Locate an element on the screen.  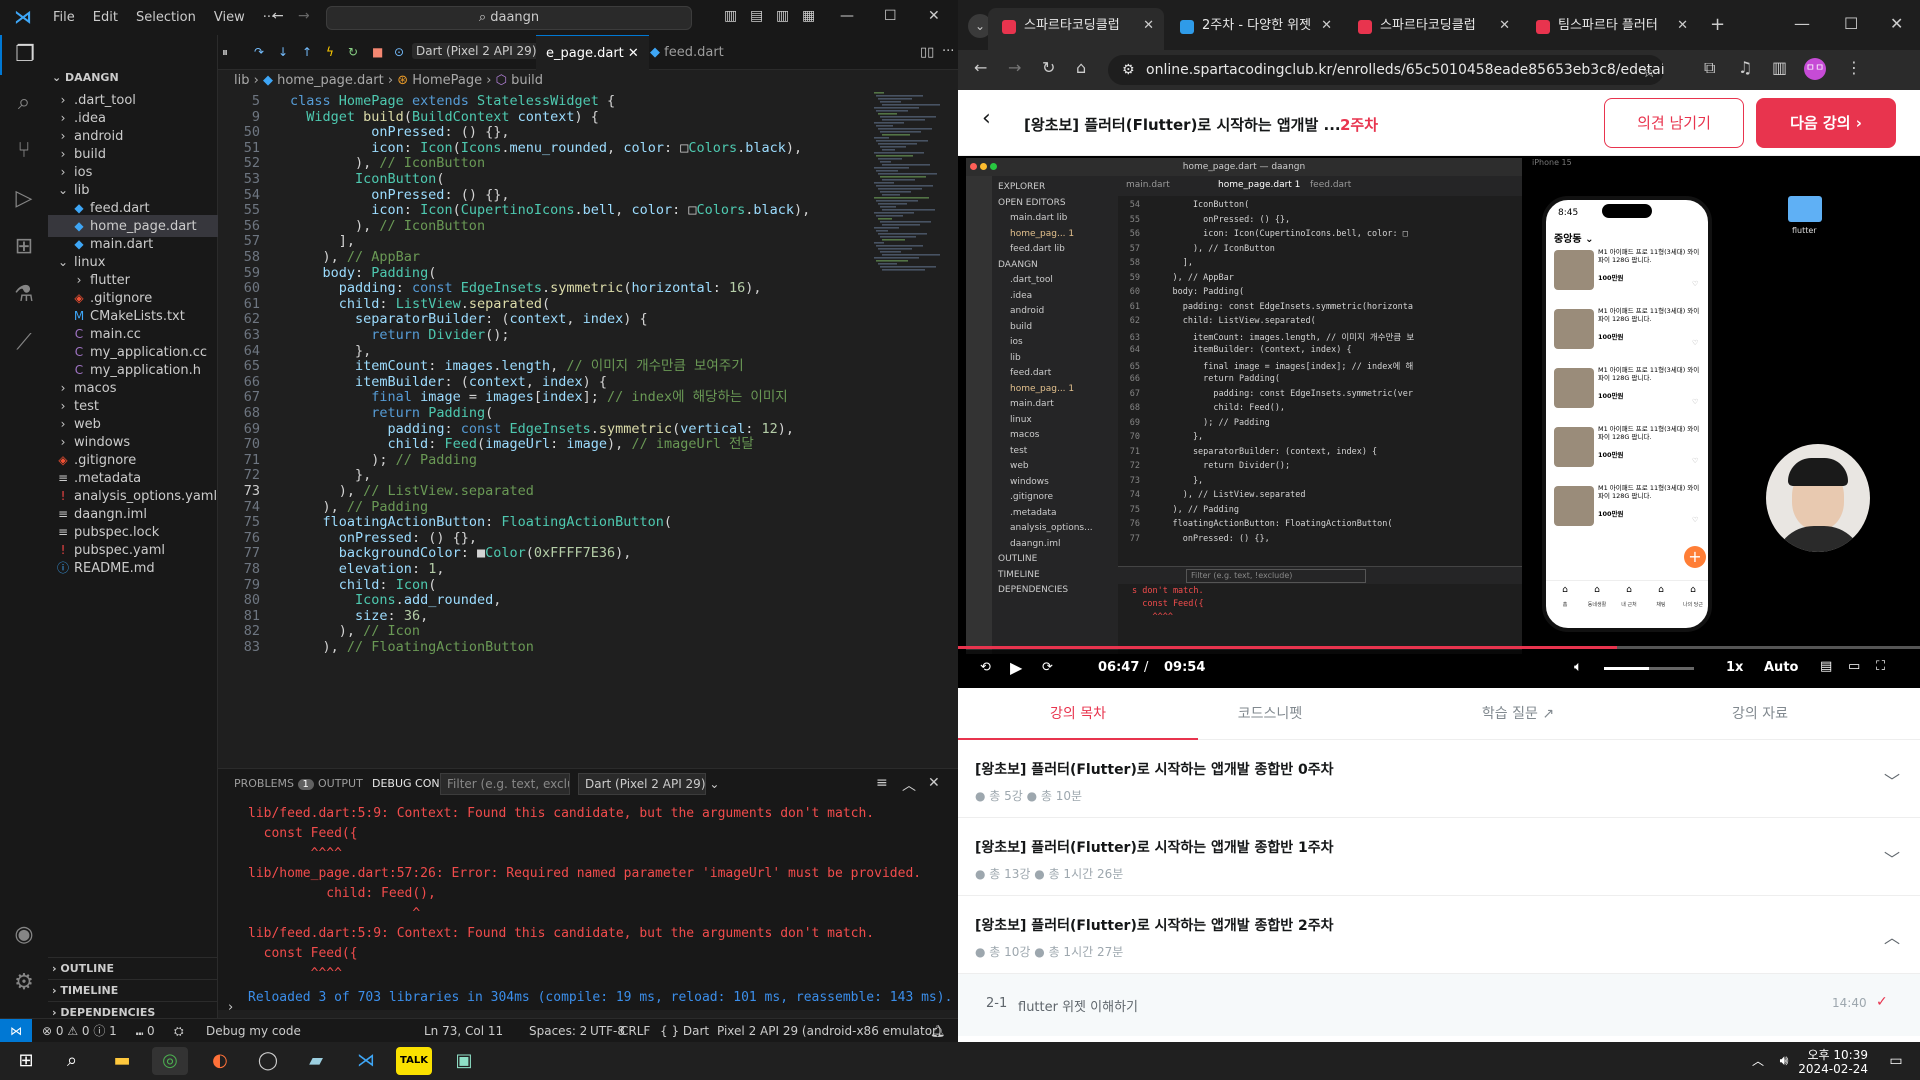
reload-icon: ↻ is located at coordinates (1048, 67).